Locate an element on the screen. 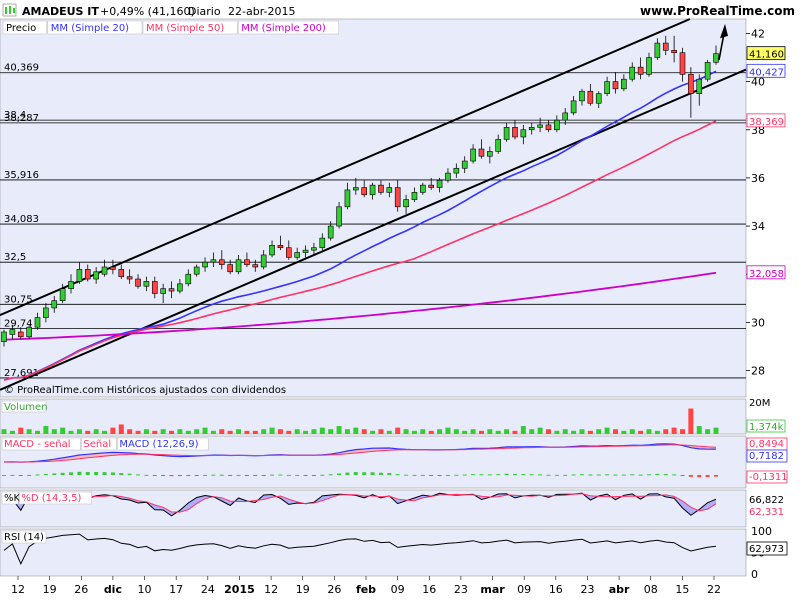 Image resolution: width=800 pixels, height=604 pixels. legend-item-2: MM (Simple 50) is located at coordinates (185, 28).